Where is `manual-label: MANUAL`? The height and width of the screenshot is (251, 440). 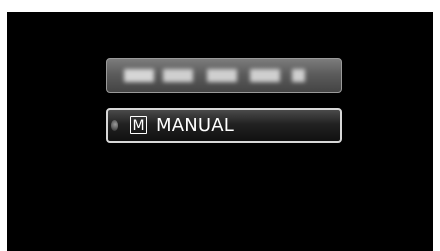
manual-label: MANUAL is located at coordinates (195, 125).